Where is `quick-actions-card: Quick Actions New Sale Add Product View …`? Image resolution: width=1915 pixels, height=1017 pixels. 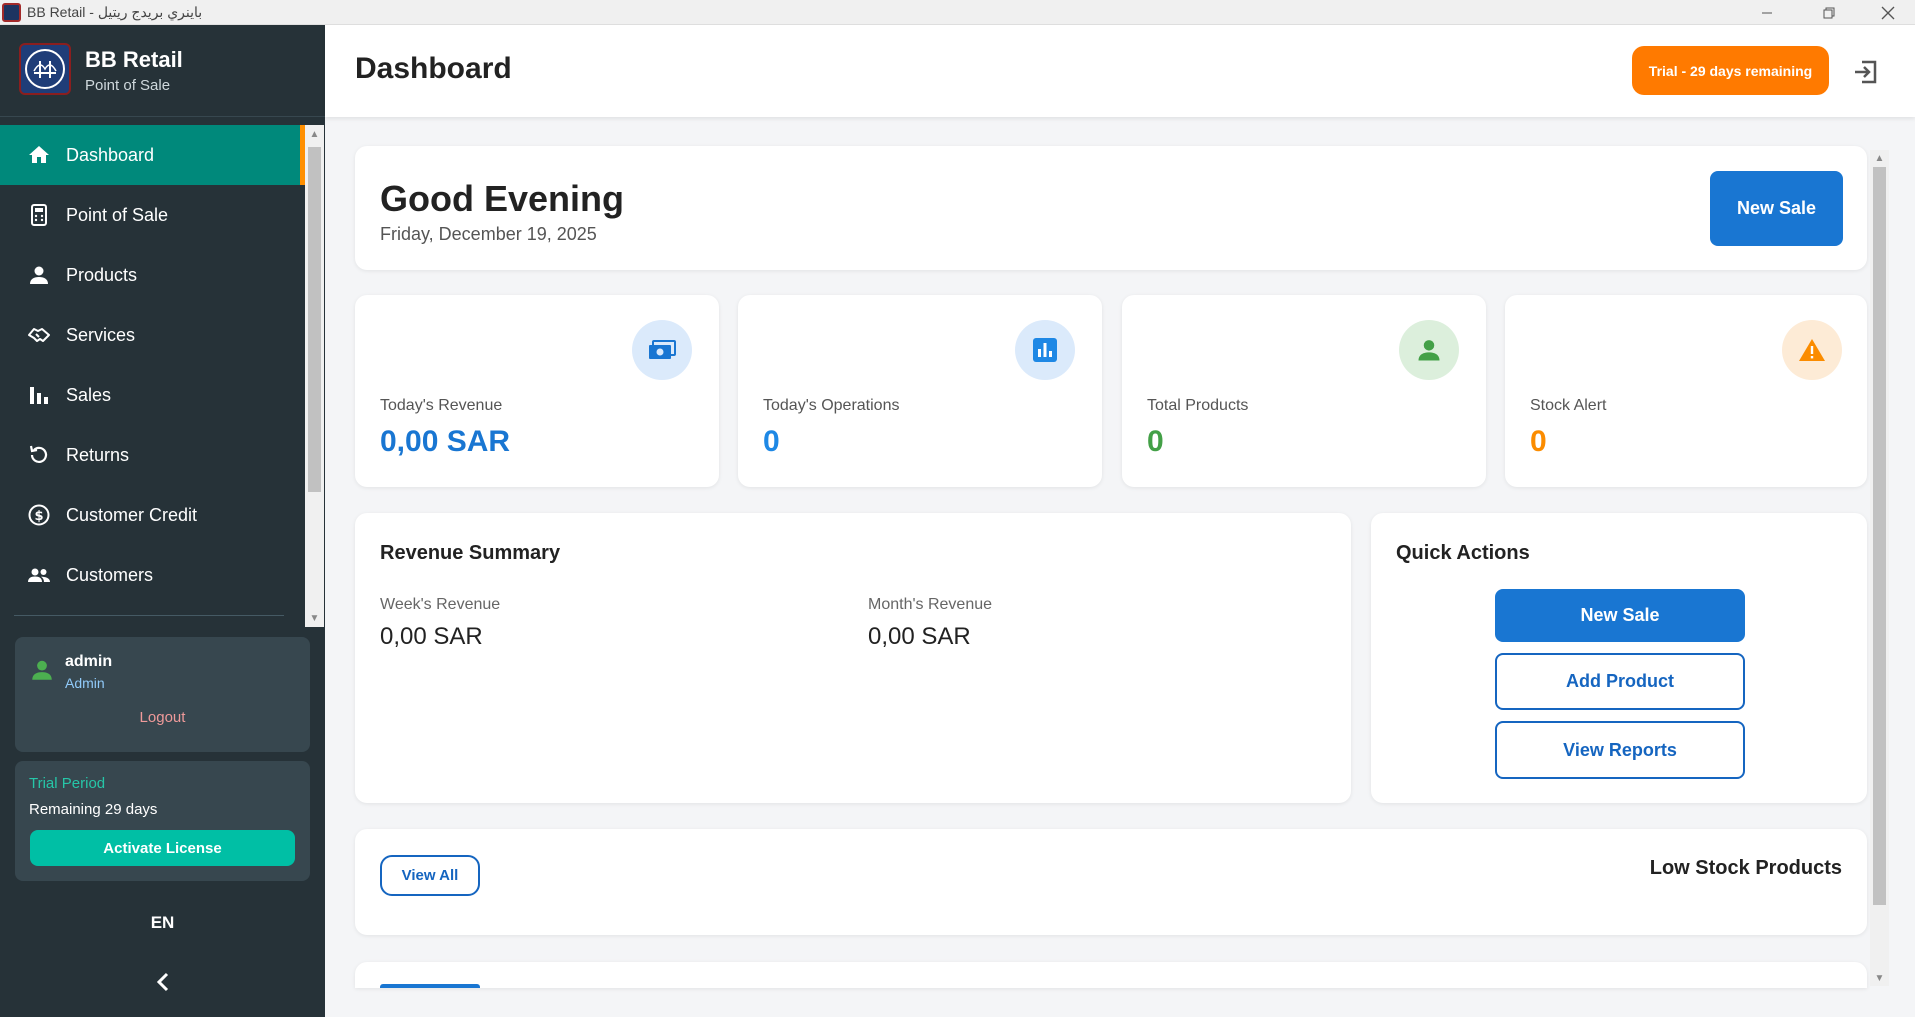
quick-actions-card: Quick Actions New Sale Add Product View … is located at coordinates (1619, 658).